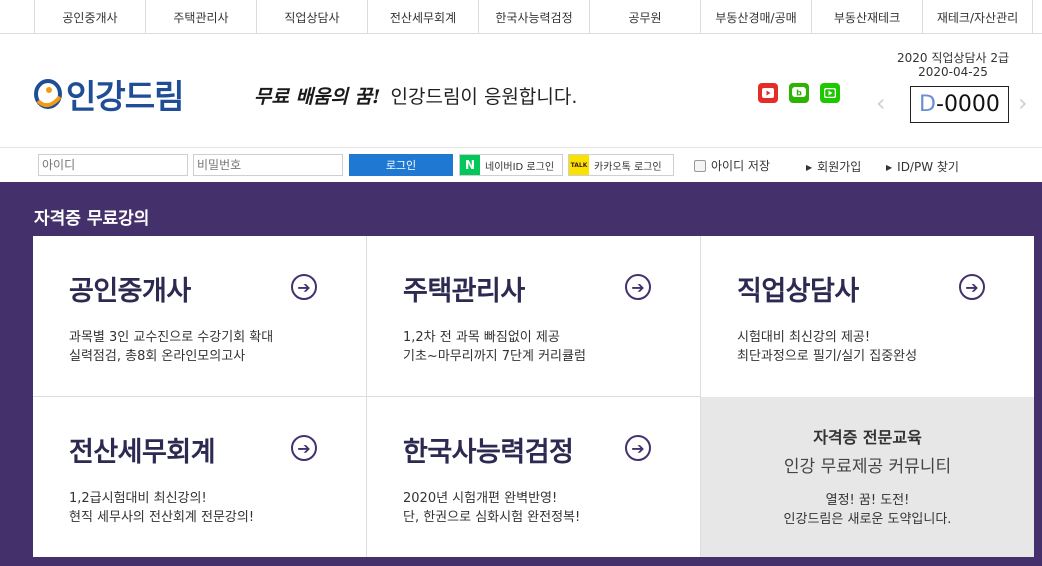 The height and width of the screenshot is (566, 1042). Describe the element at coordinates (867, 510) in the screenshot. I see `promo-text: 열정! 꿈! 도전! 인강드림은 새로운 도약입니다.` at that location.